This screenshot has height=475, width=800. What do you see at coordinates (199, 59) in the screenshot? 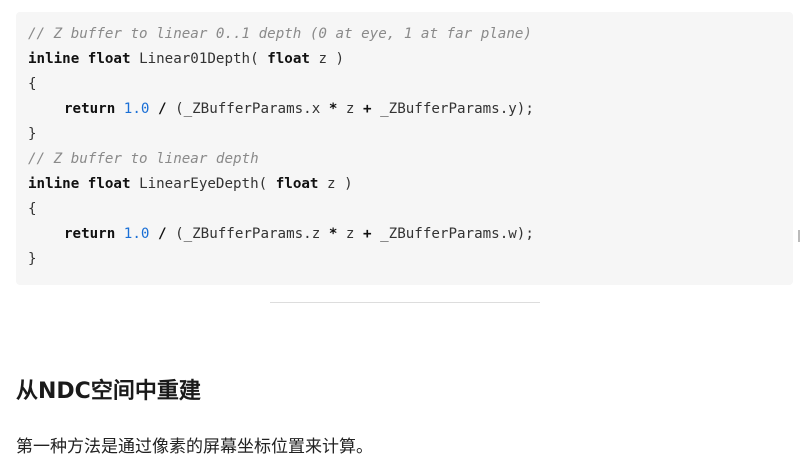
I see `code-function-name: Linear01Depth(` at bounding box center [199, 59].